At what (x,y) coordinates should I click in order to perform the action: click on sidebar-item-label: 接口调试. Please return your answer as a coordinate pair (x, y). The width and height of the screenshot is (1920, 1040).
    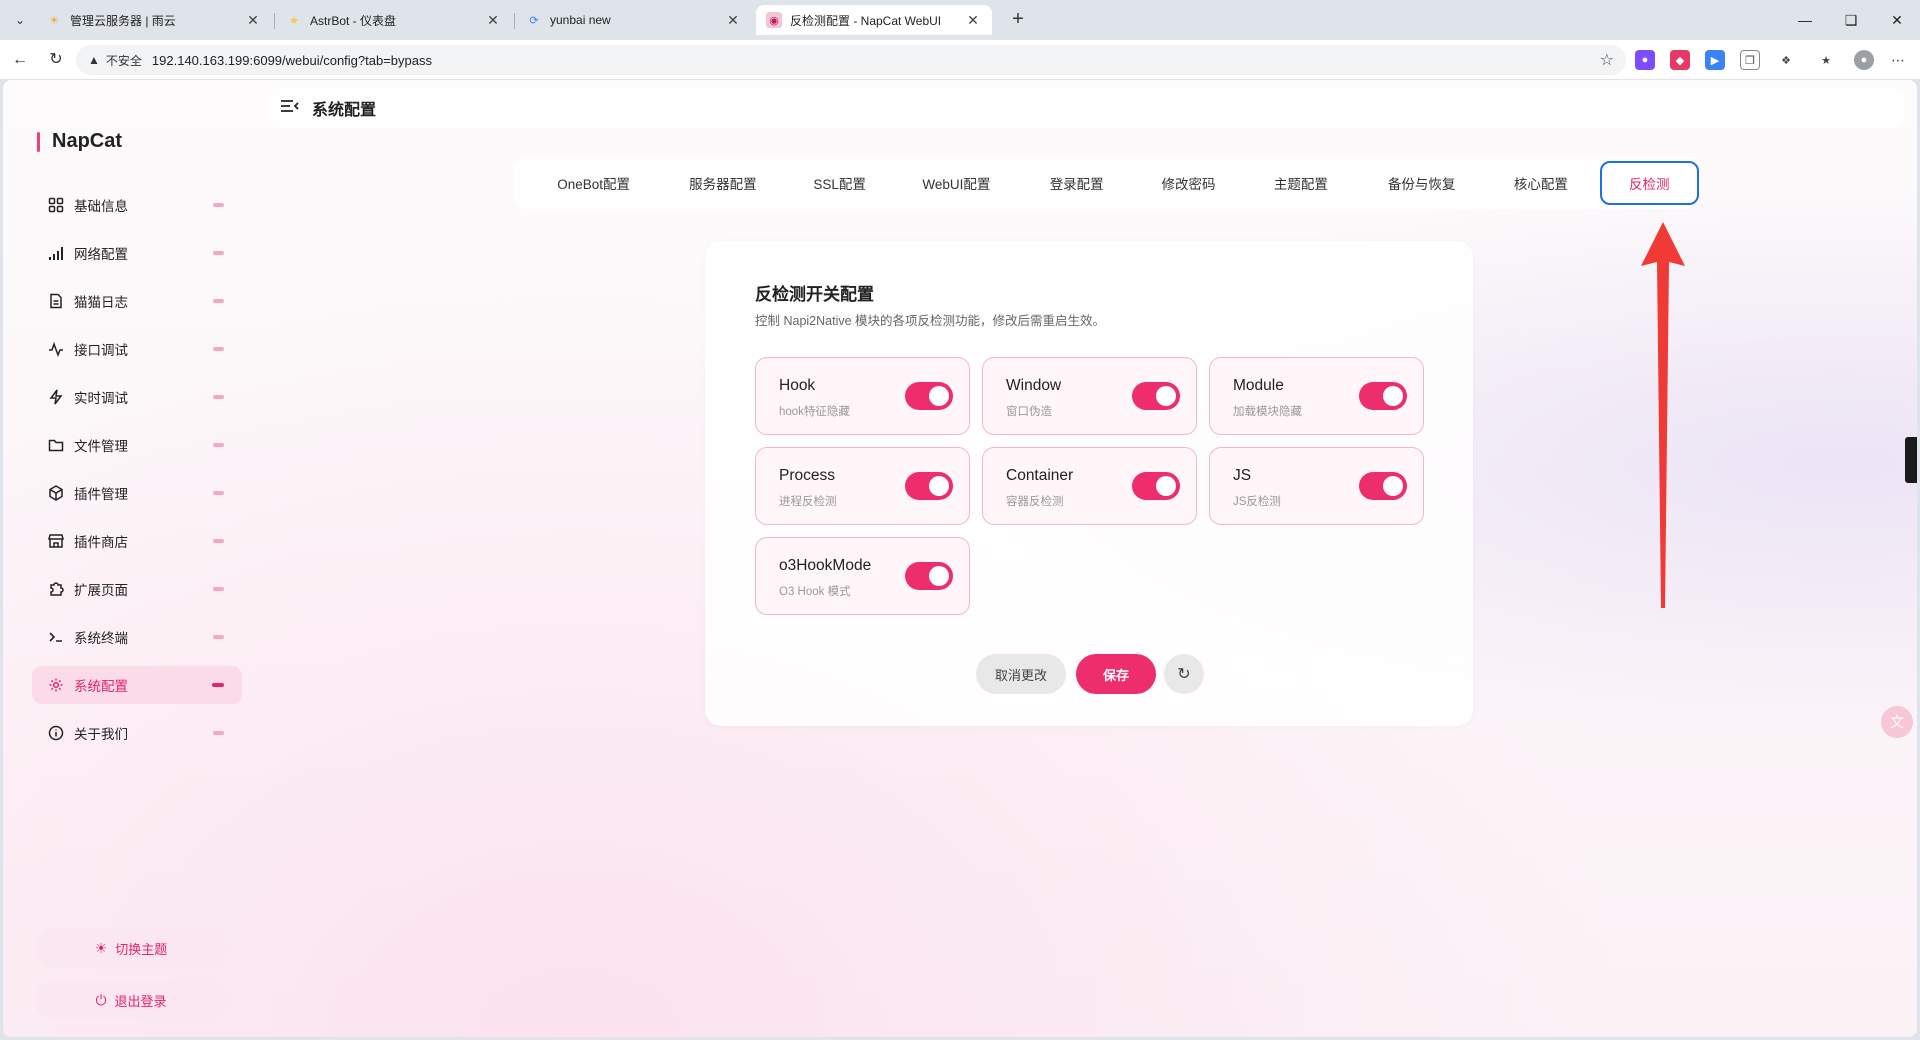
    Looking at the image, I should click on (101, 350).